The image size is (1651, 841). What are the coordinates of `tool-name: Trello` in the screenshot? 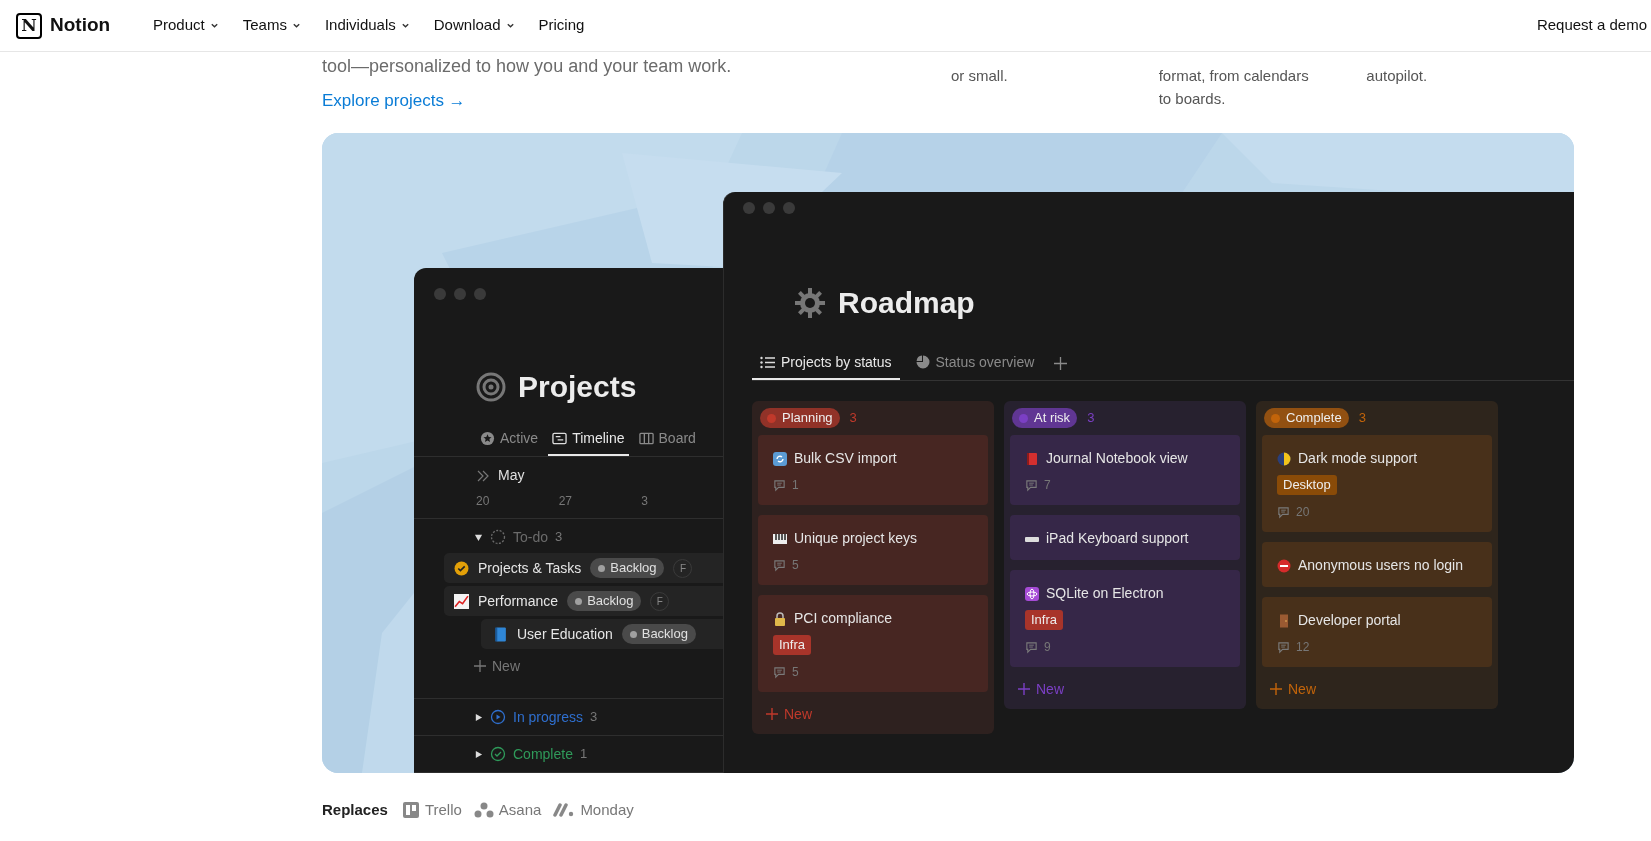 It's located at (443, 810).